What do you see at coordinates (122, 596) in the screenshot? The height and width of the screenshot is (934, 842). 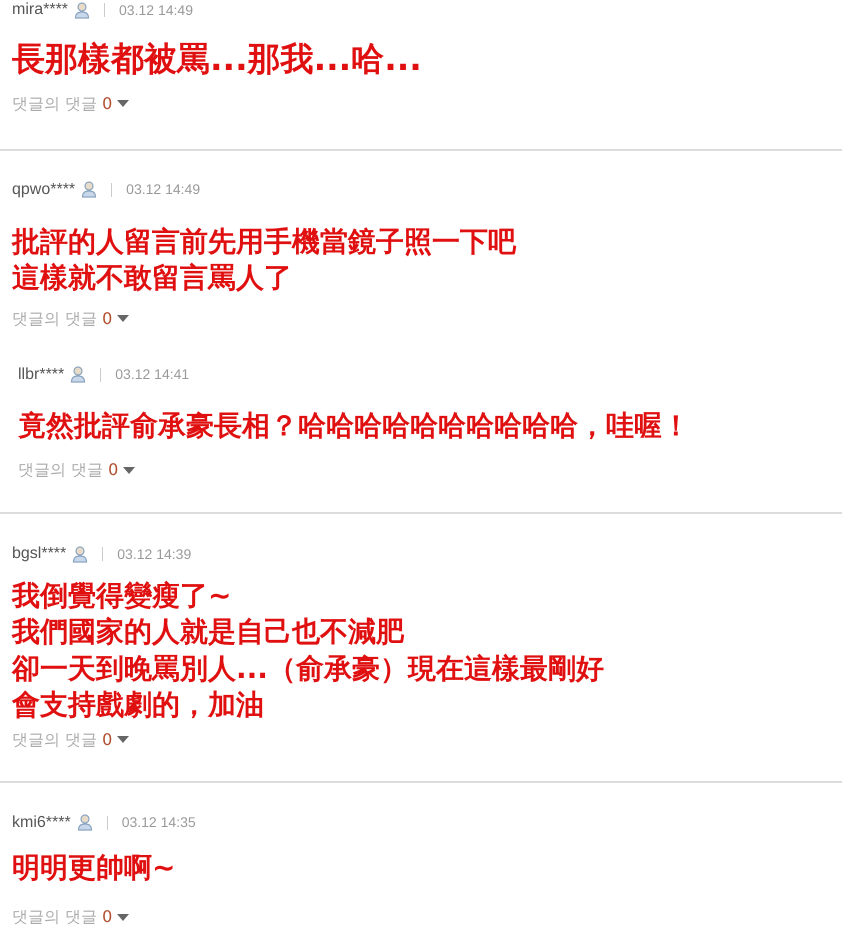 I see `comment-text: 我倒覺得變瘦了~` at bounding box center [122, 596].